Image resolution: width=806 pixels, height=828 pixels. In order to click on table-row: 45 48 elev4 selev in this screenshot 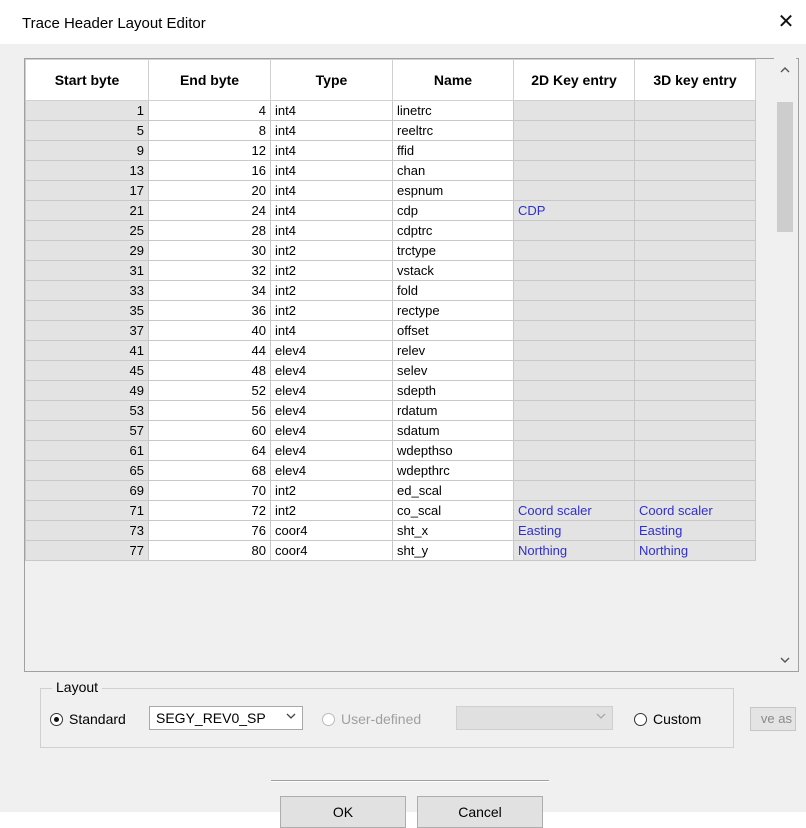, I will do `click(390, 370)`.